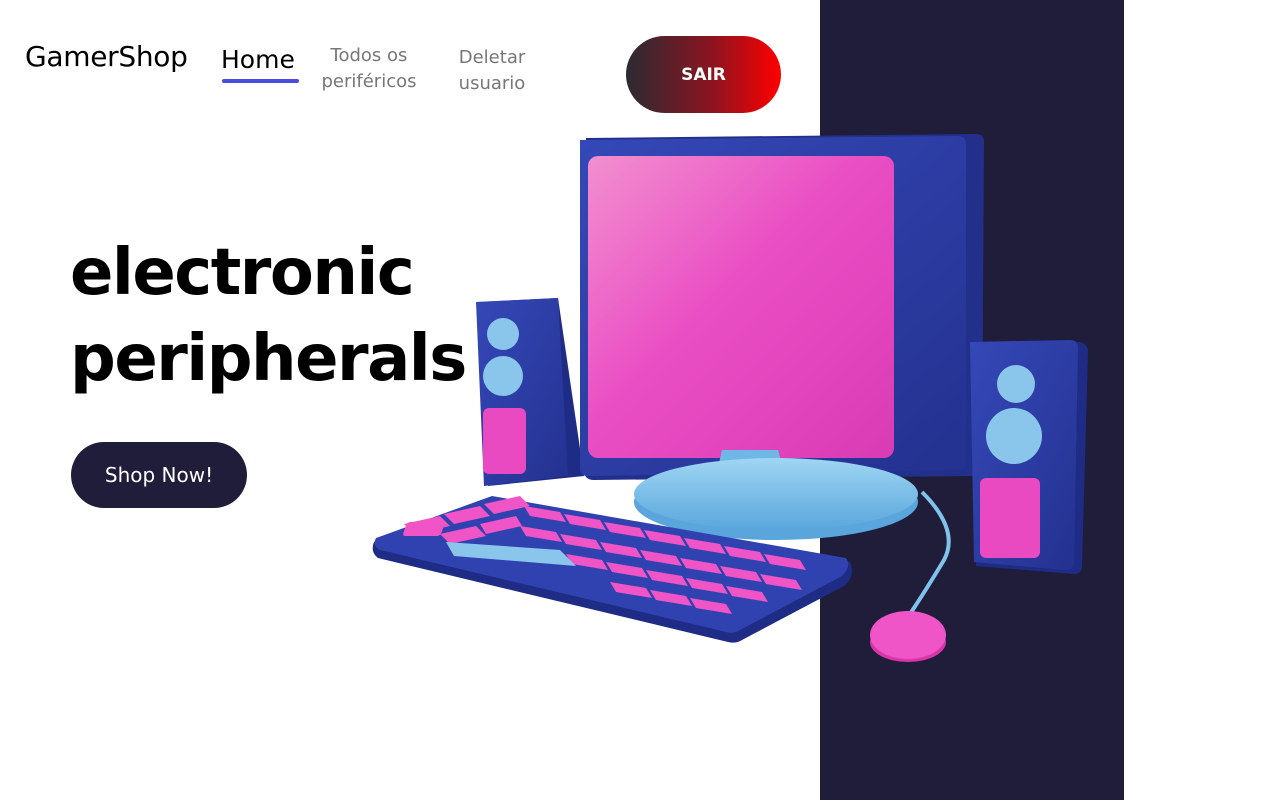 The width and height of the screenshot is (1280, 800). Describe the element at coordinates (106, 56) in the screenshot. I see `site-logo: GamerShop` at that location.